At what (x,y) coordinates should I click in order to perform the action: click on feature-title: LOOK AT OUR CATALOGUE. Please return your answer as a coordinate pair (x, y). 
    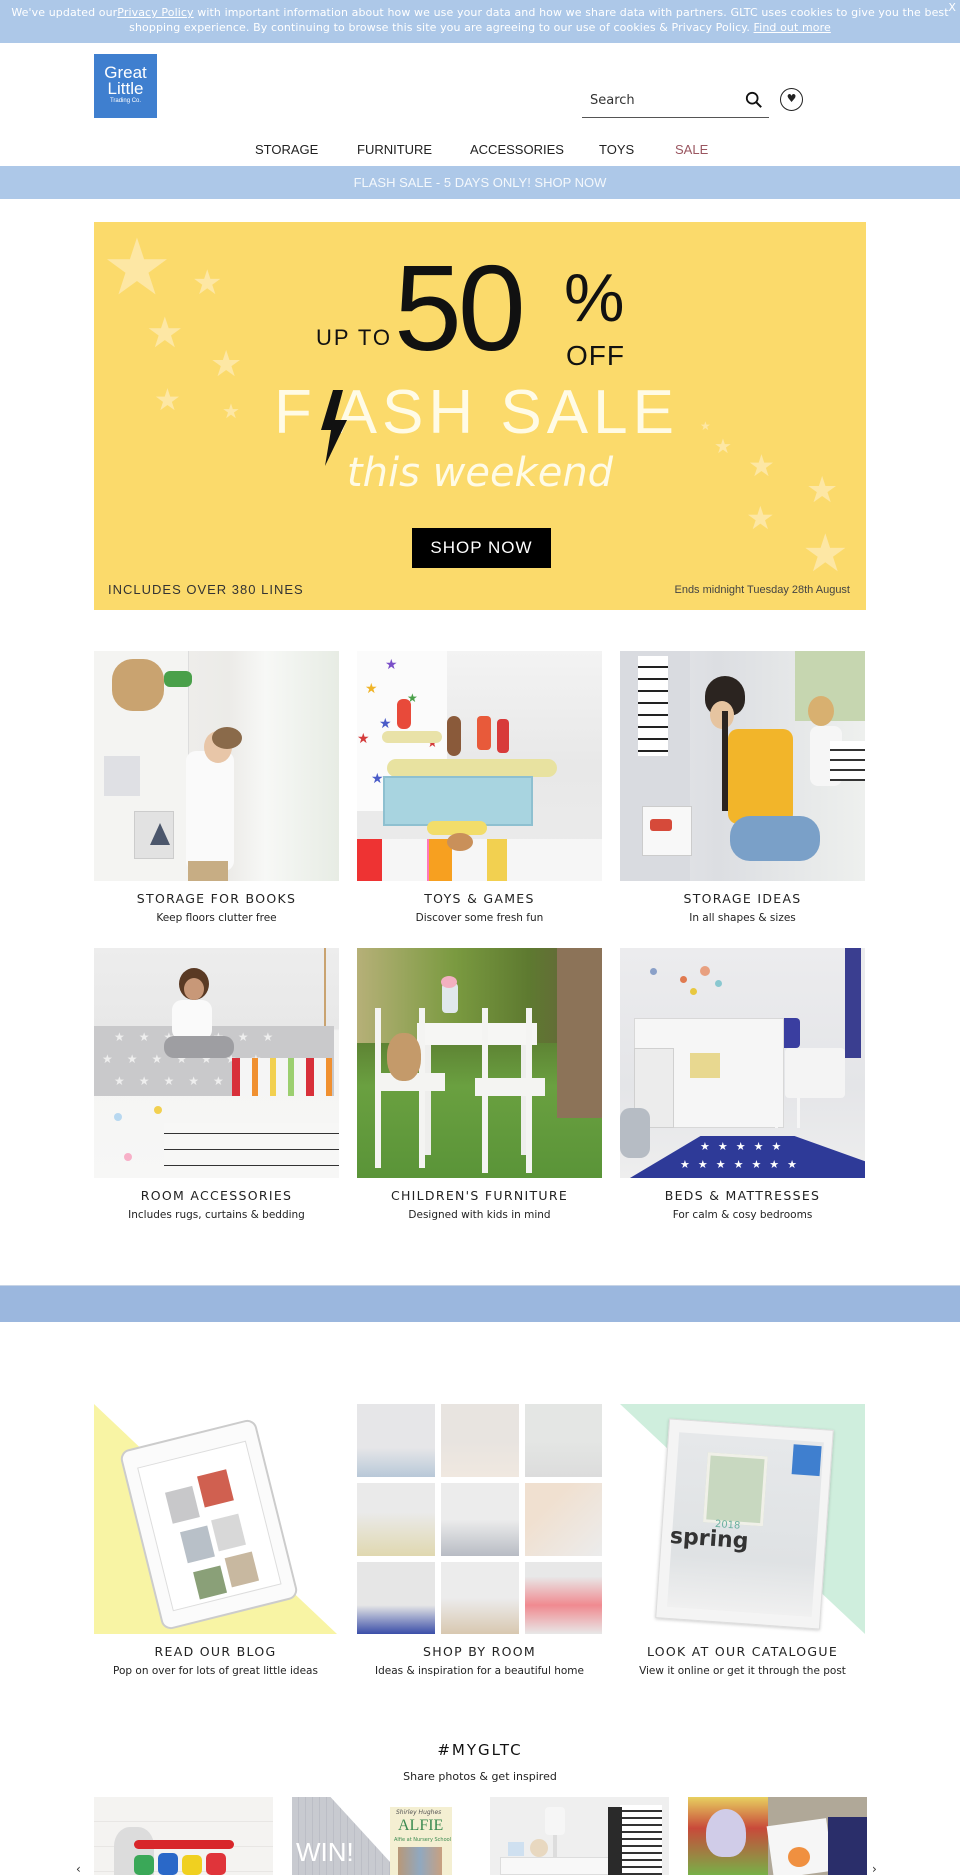
    Looking at the image, I should click on (742, 1651).